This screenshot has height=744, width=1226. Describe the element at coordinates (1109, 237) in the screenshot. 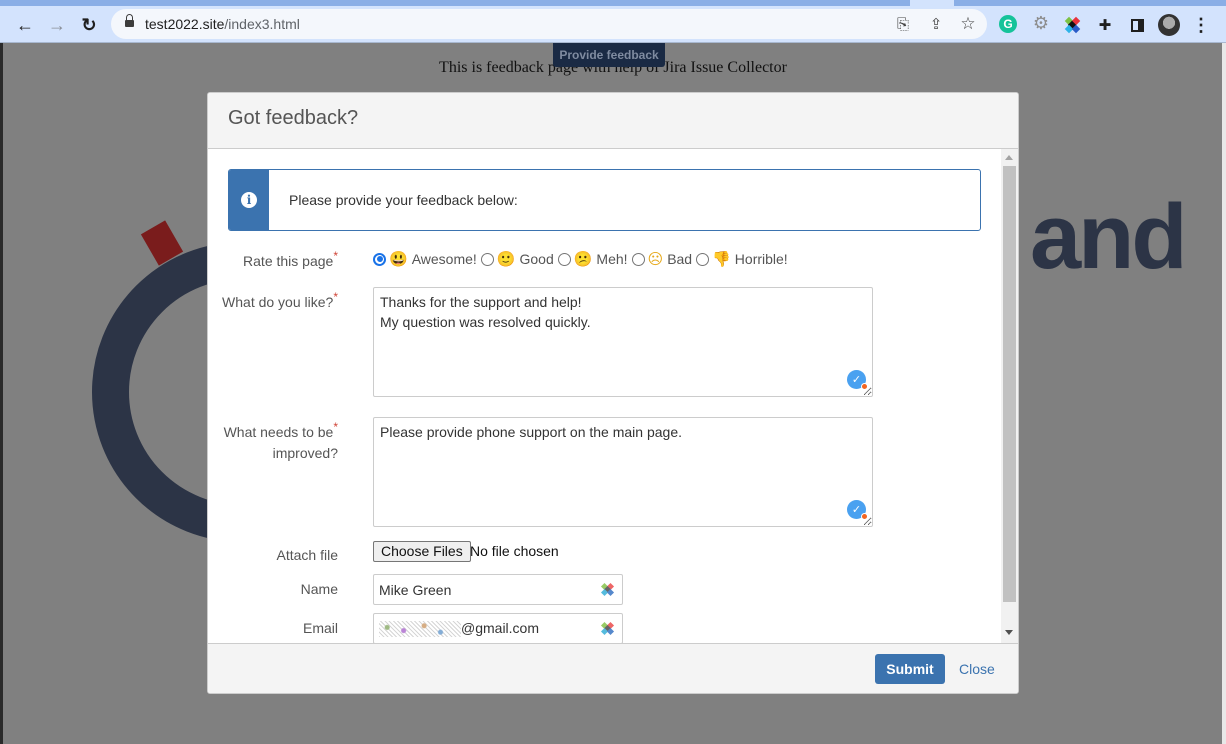

I see `background-logo-text: and` at that location.